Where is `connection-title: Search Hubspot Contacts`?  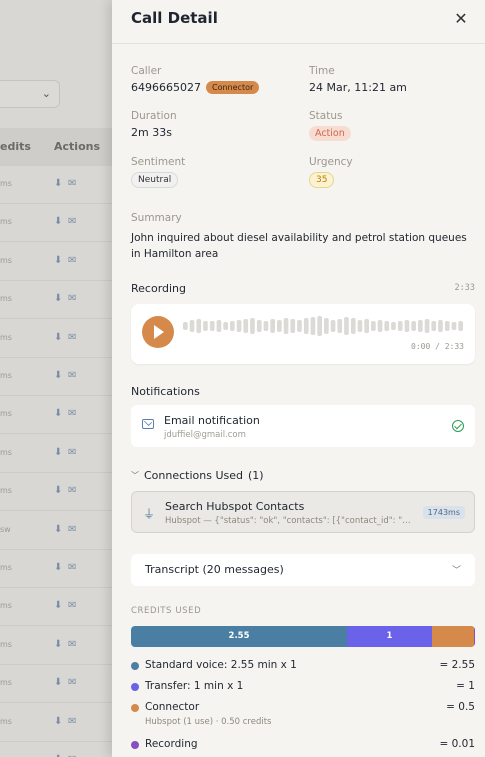
connection-title: Search Hubspot Contacts is located at coordinates (235, 506).